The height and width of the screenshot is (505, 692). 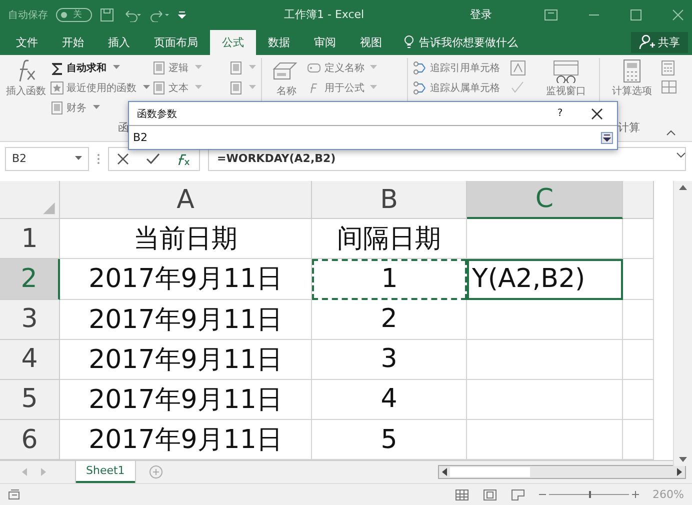 I want to click on scroll-up-icon, so click(x=683, y=187).